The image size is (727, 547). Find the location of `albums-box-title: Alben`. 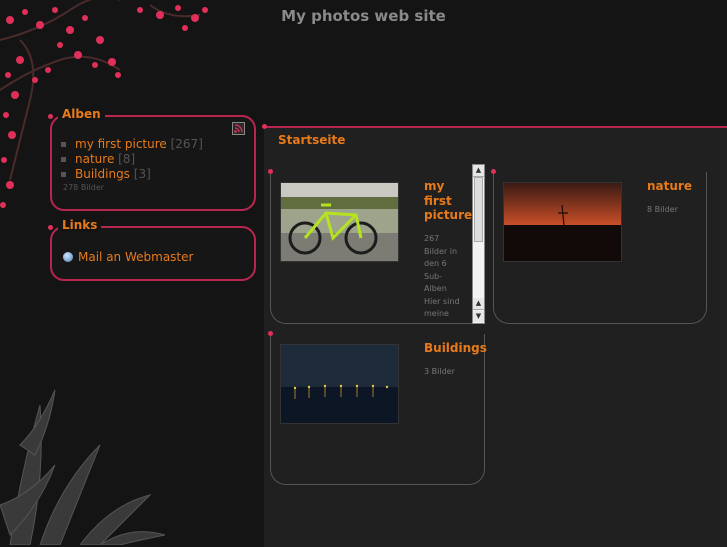

albums-box-title: Alben is located at coordinates (81, 114).